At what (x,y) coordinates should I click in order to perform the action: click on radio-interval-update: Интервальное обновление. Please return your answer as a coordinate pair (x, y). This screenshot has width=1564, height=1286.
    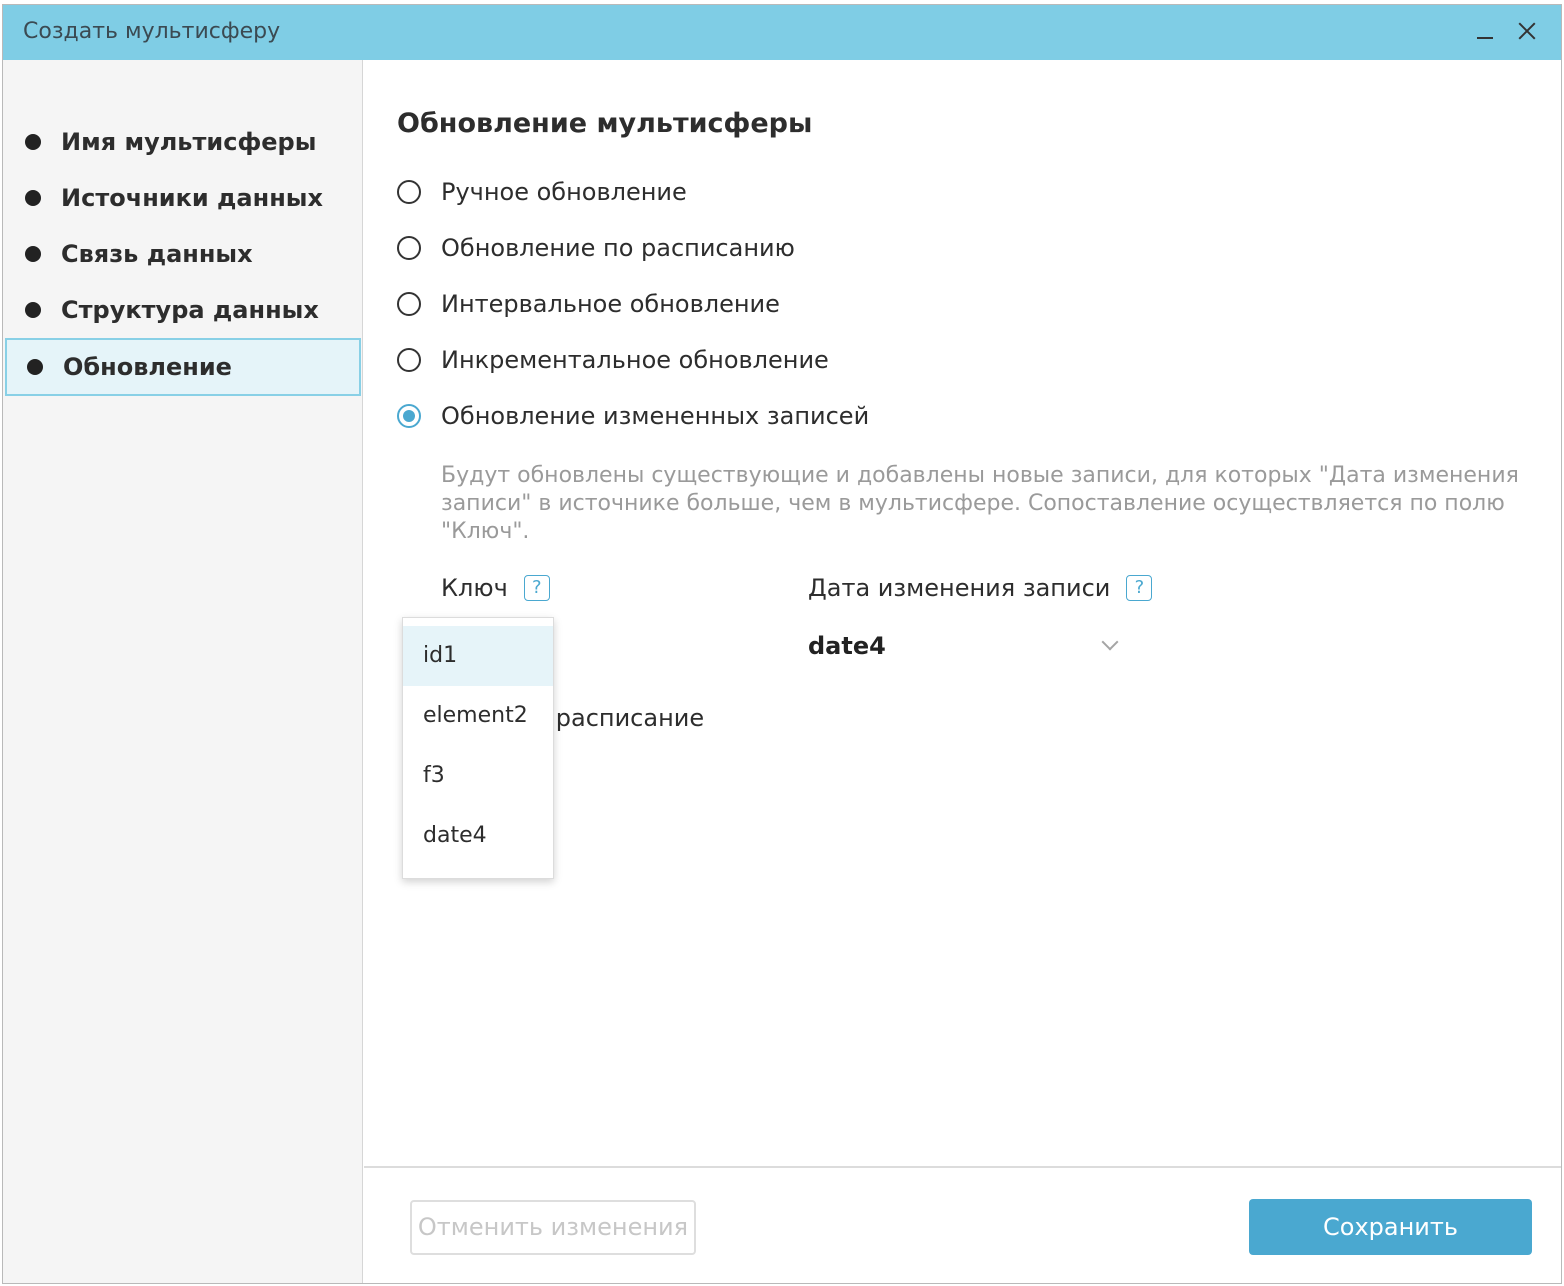
    Looking at the image, I should click on (588, 304).